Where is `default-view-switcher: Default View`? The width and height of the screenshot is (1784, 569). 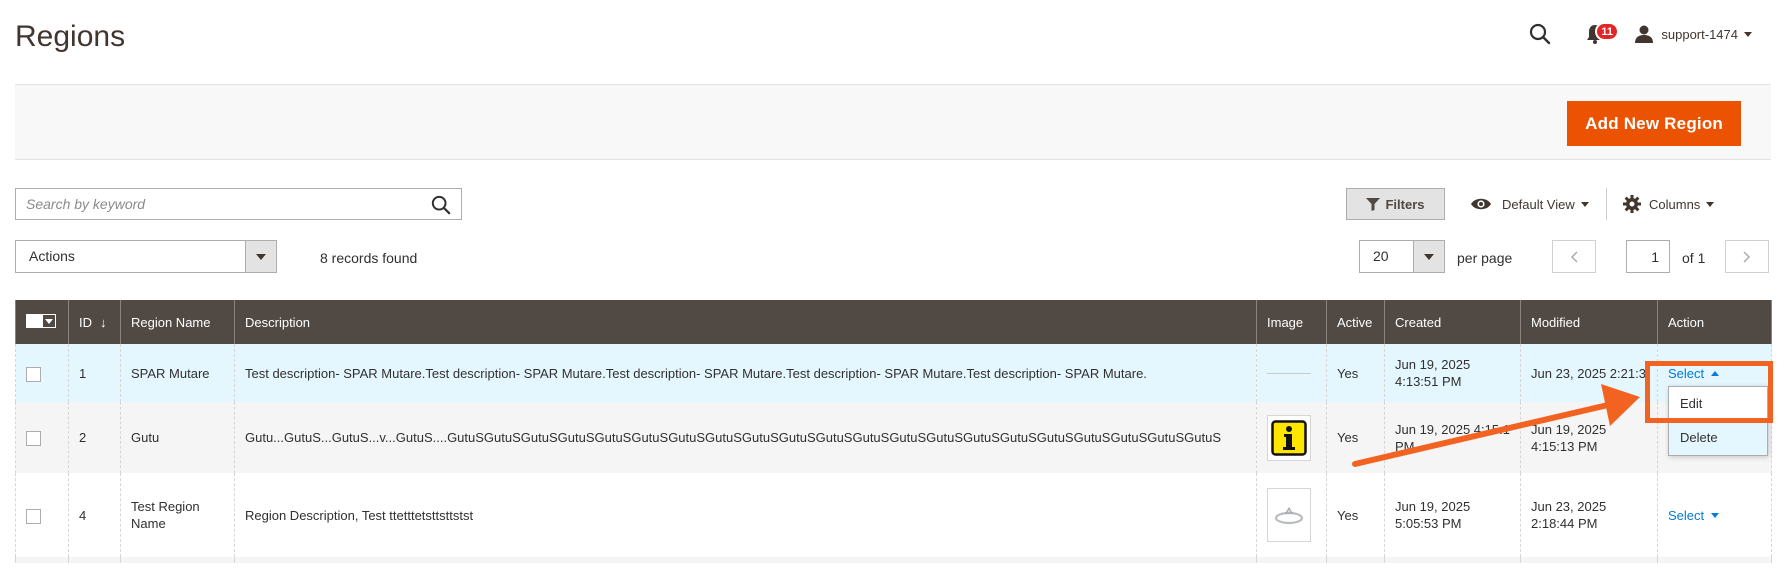
default-view-switcher: Default View is located at coordinates (1529, 204).